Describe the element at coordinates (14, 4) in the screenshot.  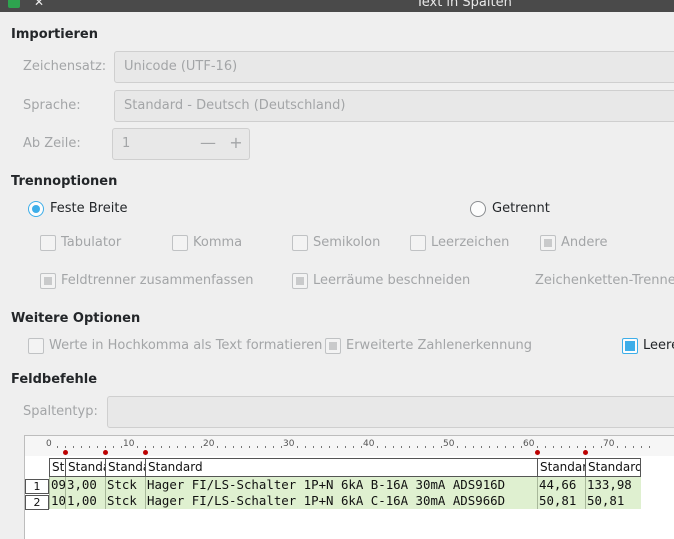
I see `app-icon` at that location.